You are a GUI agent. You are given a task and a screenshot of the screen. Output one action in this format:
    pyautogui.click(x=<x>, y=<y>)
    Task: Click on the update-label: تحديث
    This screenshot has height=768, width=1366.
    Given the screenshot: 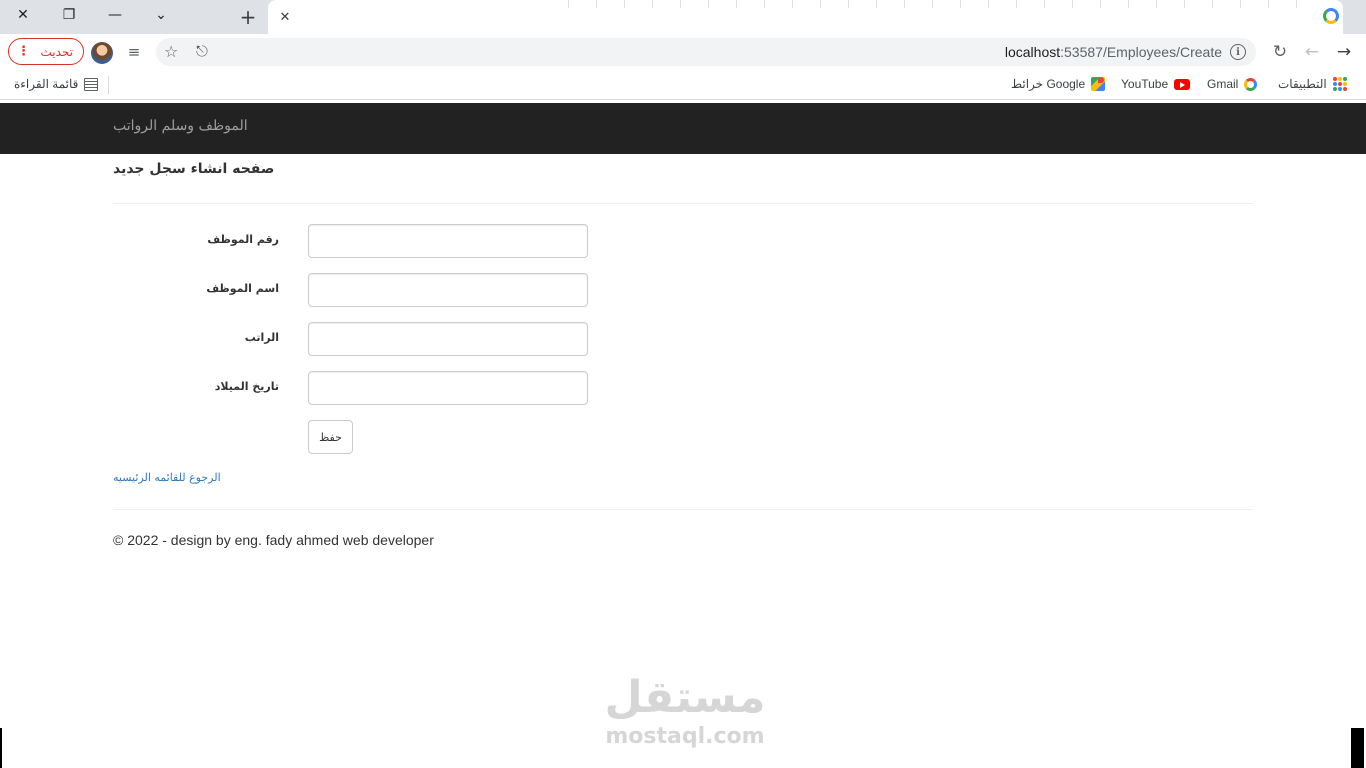 What is the action you would take?
    pyautogui.click(x=56, y=51)
    